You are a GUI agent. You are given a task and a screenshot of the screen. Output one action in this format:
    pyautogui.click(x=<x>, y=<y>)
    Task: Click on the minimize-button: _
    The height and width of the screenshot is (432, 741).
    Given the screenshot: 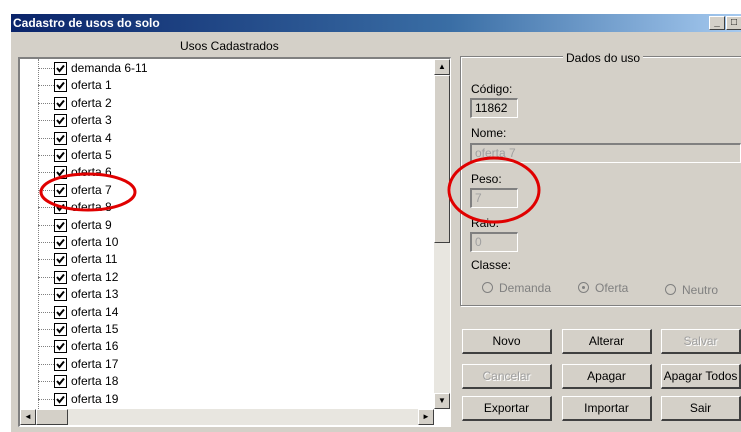 What is the action you would take?
    pyautogui.click(x=717, y=23)
    